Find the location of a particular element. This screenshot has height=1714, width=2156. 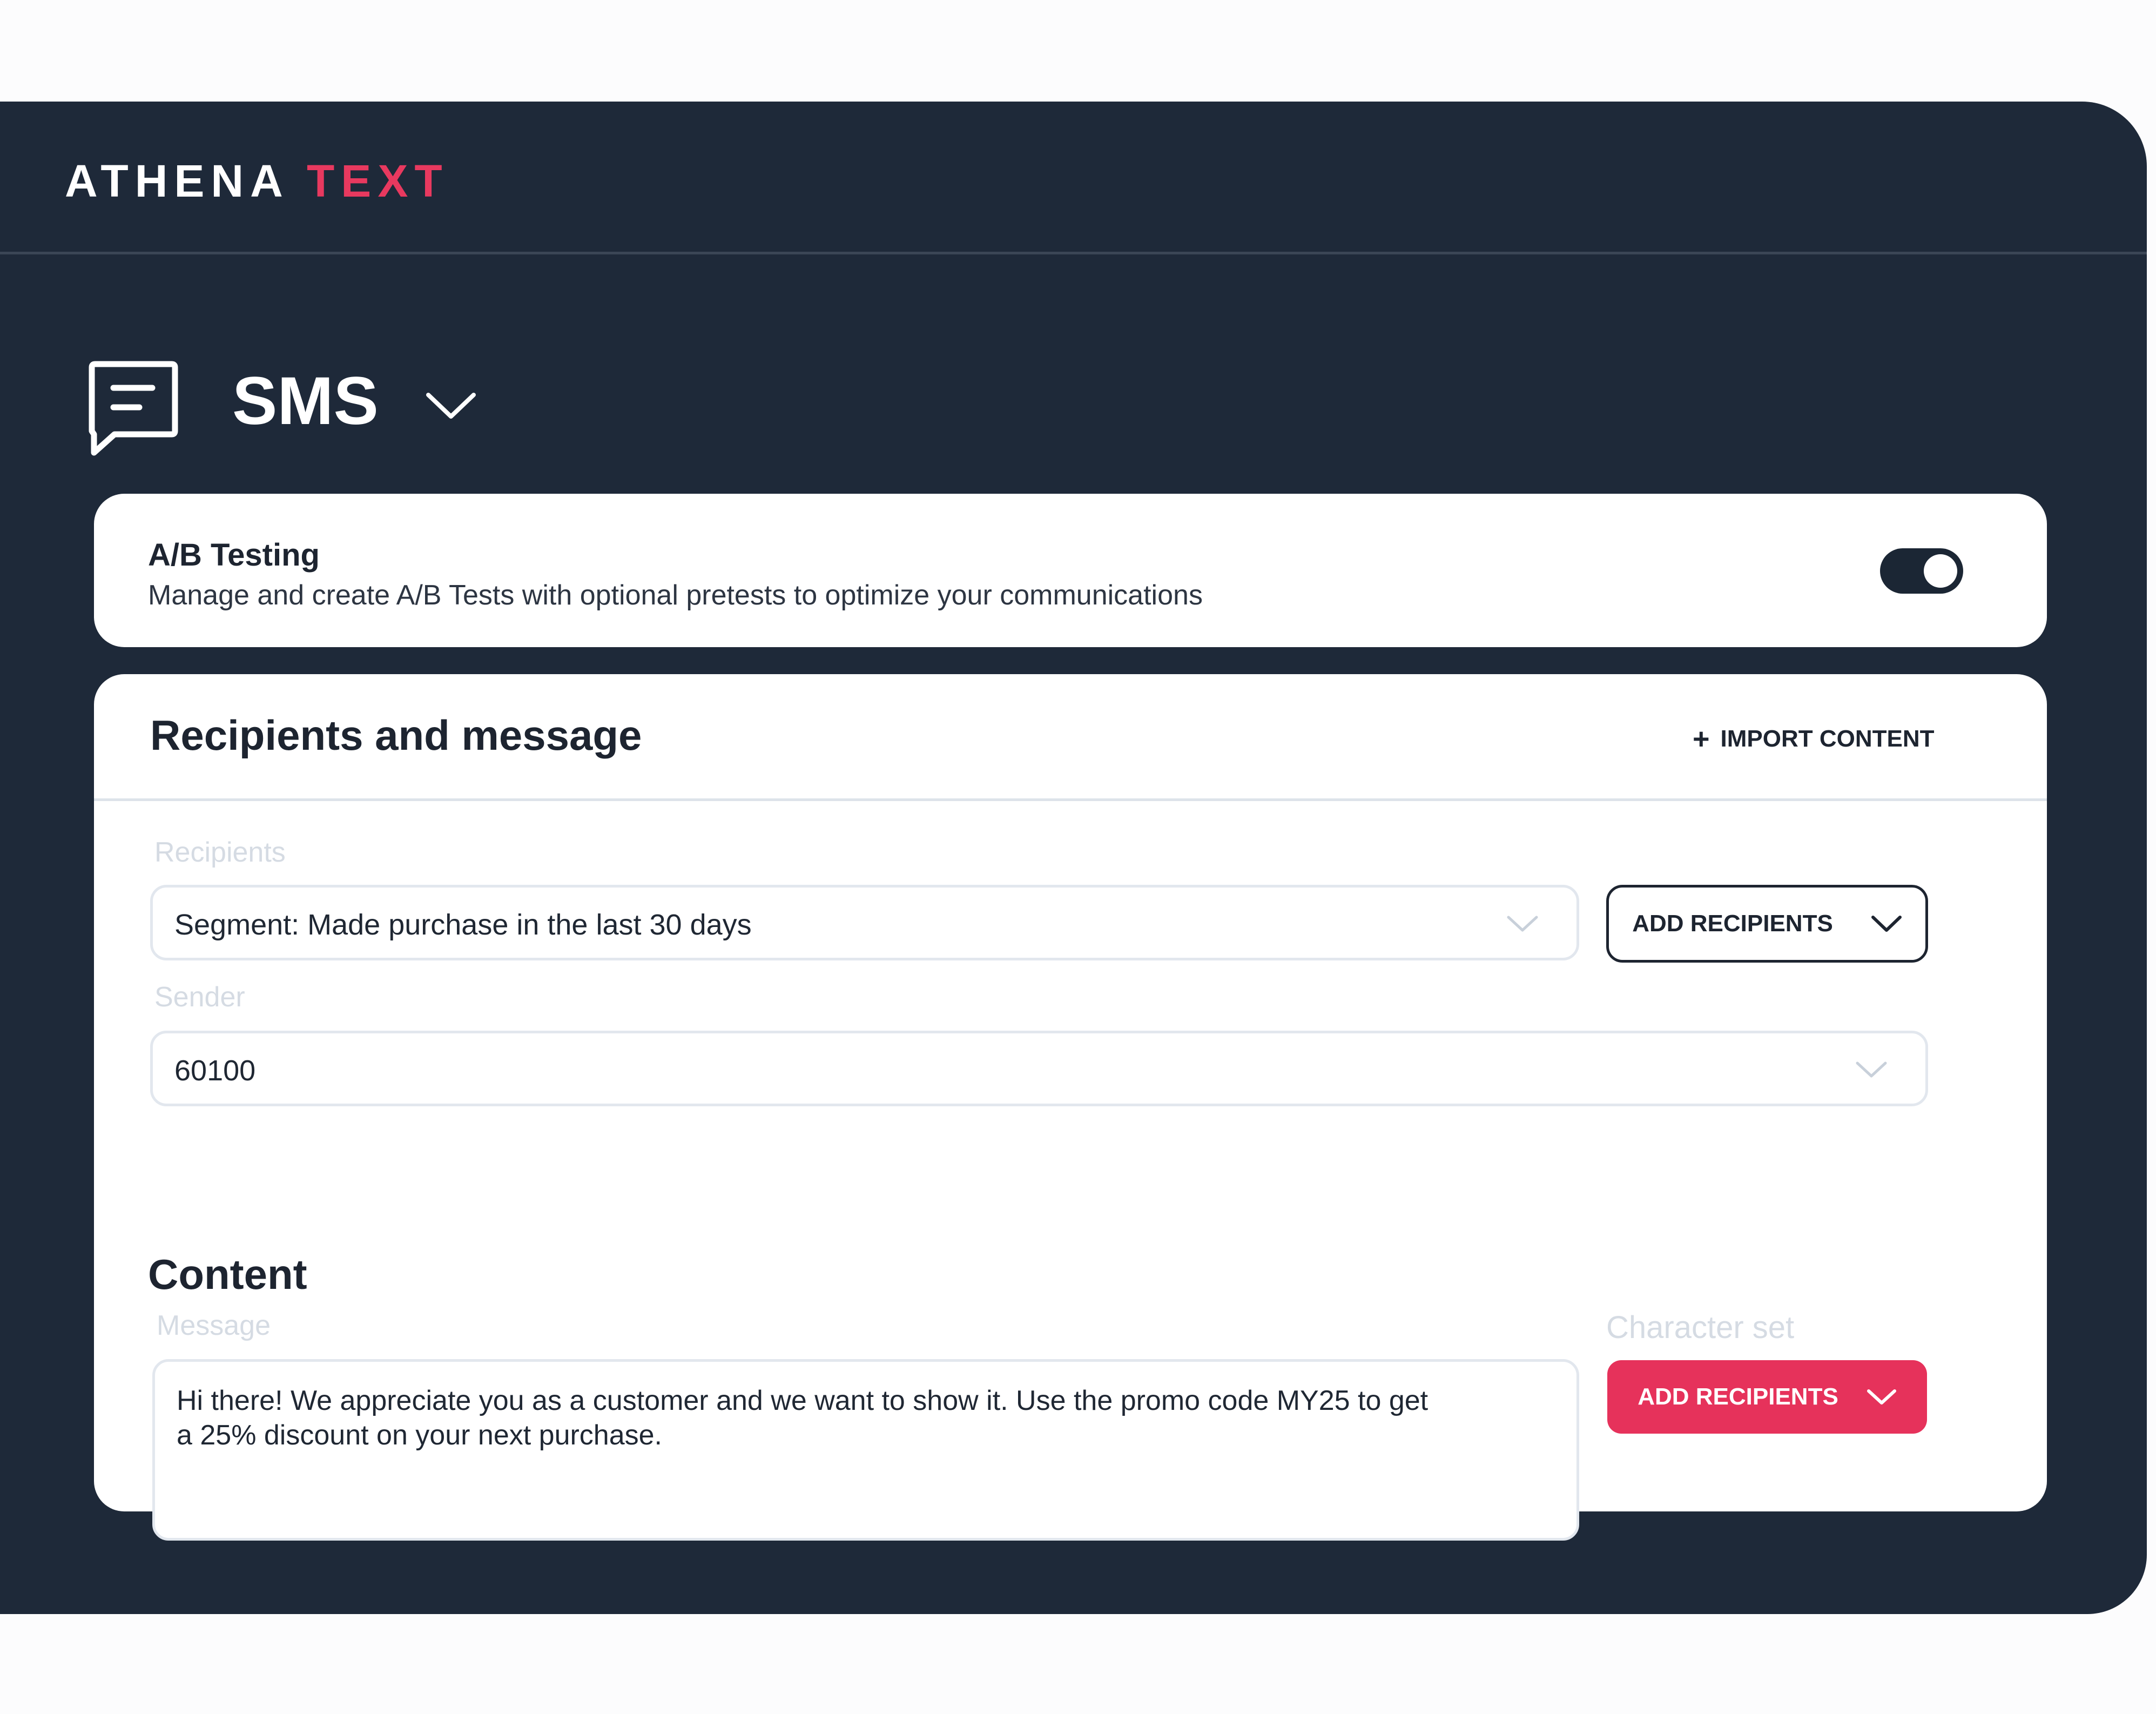

brand-logo-part2: TEXT is located at coordinates (378, 181).